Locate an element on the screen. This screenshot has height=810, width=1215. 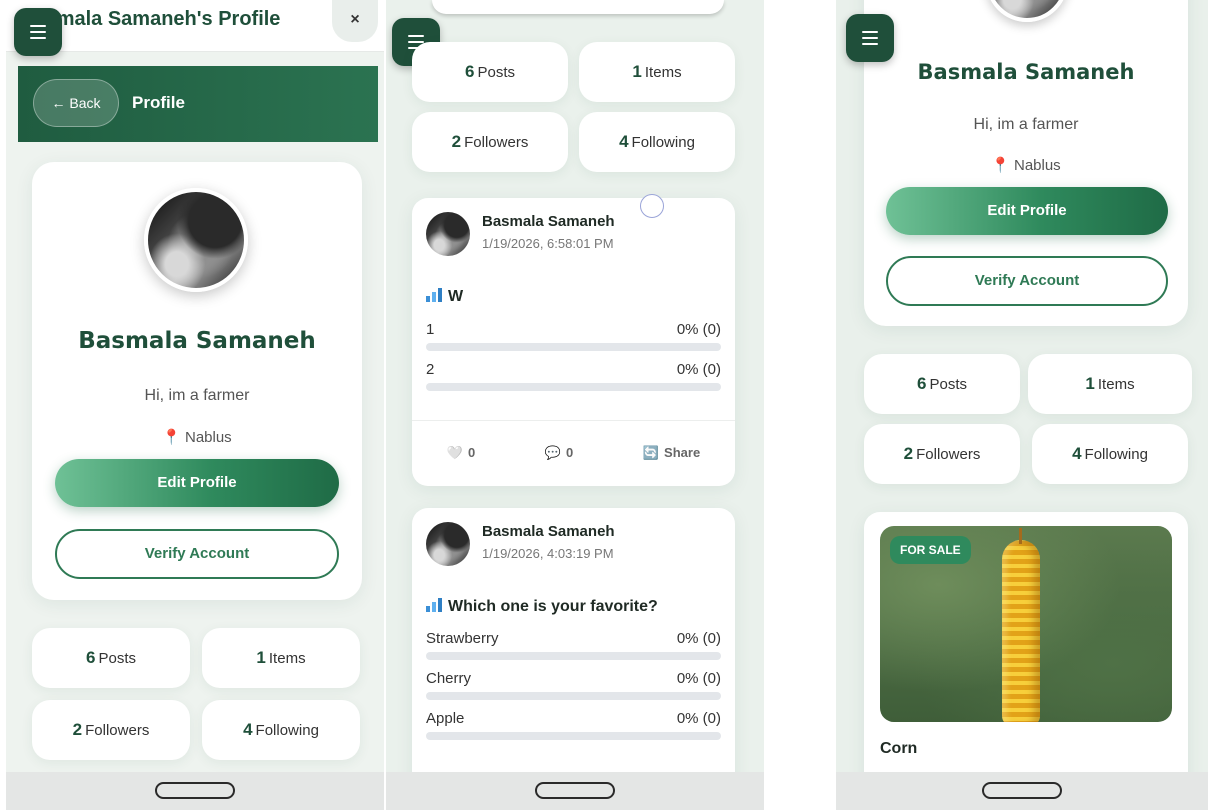
item-image: FOR SALE is located at coordinates (1026, 624).